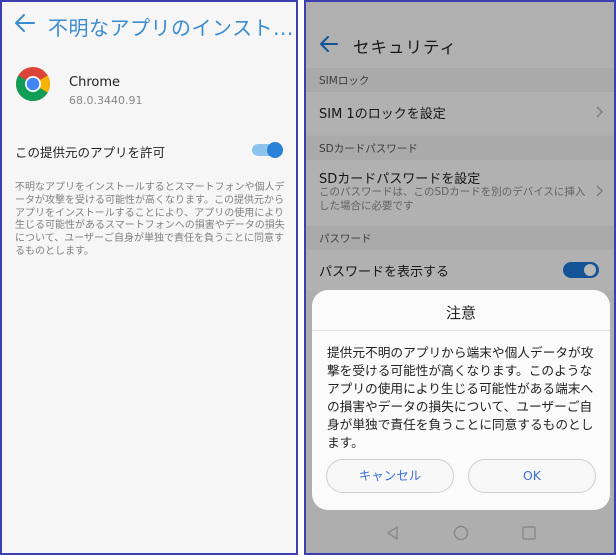  What do you see at coordinates (460, 238) in the screenshot?
I see `section-header-password: パスワード` at bounding box center [460, 238].